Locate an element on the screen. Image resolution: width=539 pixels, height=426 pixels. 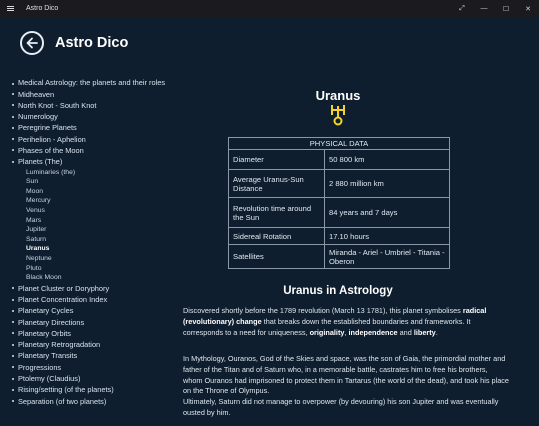
section-title: Uranus in Astrology is located at coordinates (338, 291).